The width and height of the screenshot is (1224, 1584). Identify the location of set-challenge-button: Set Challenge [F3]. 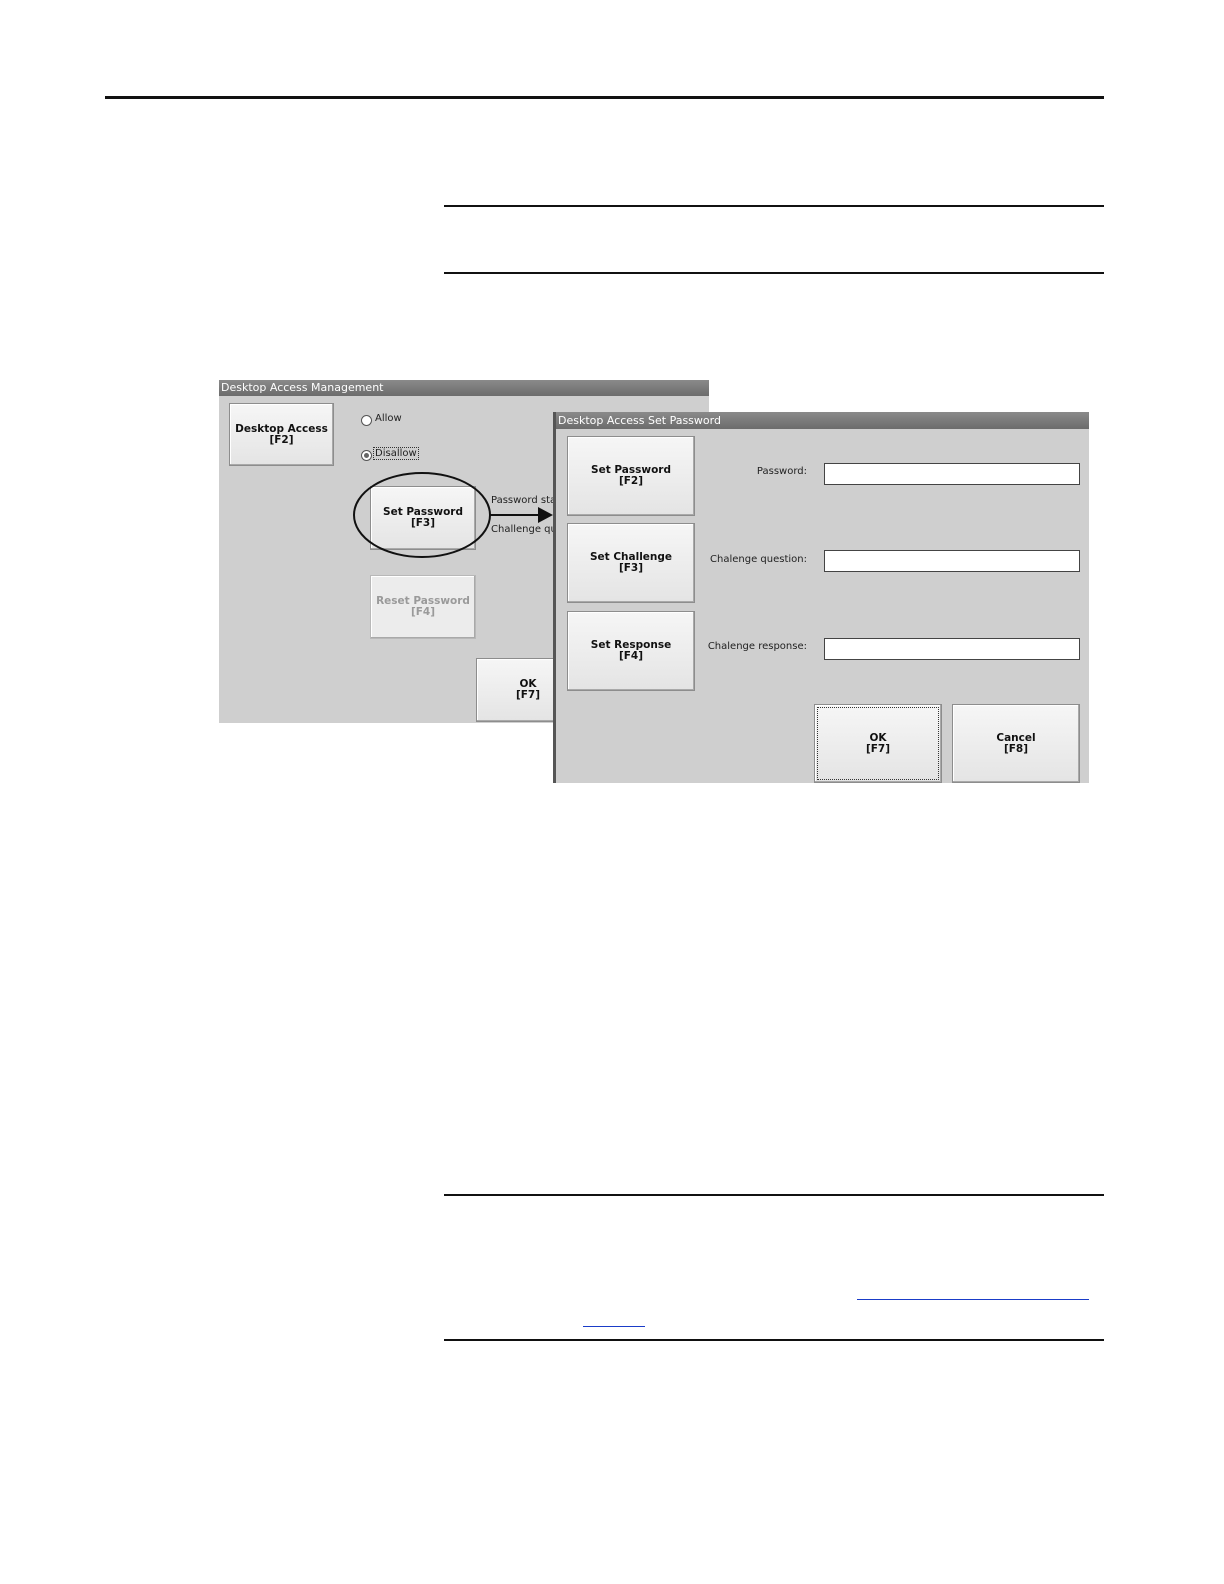
(631, 563).